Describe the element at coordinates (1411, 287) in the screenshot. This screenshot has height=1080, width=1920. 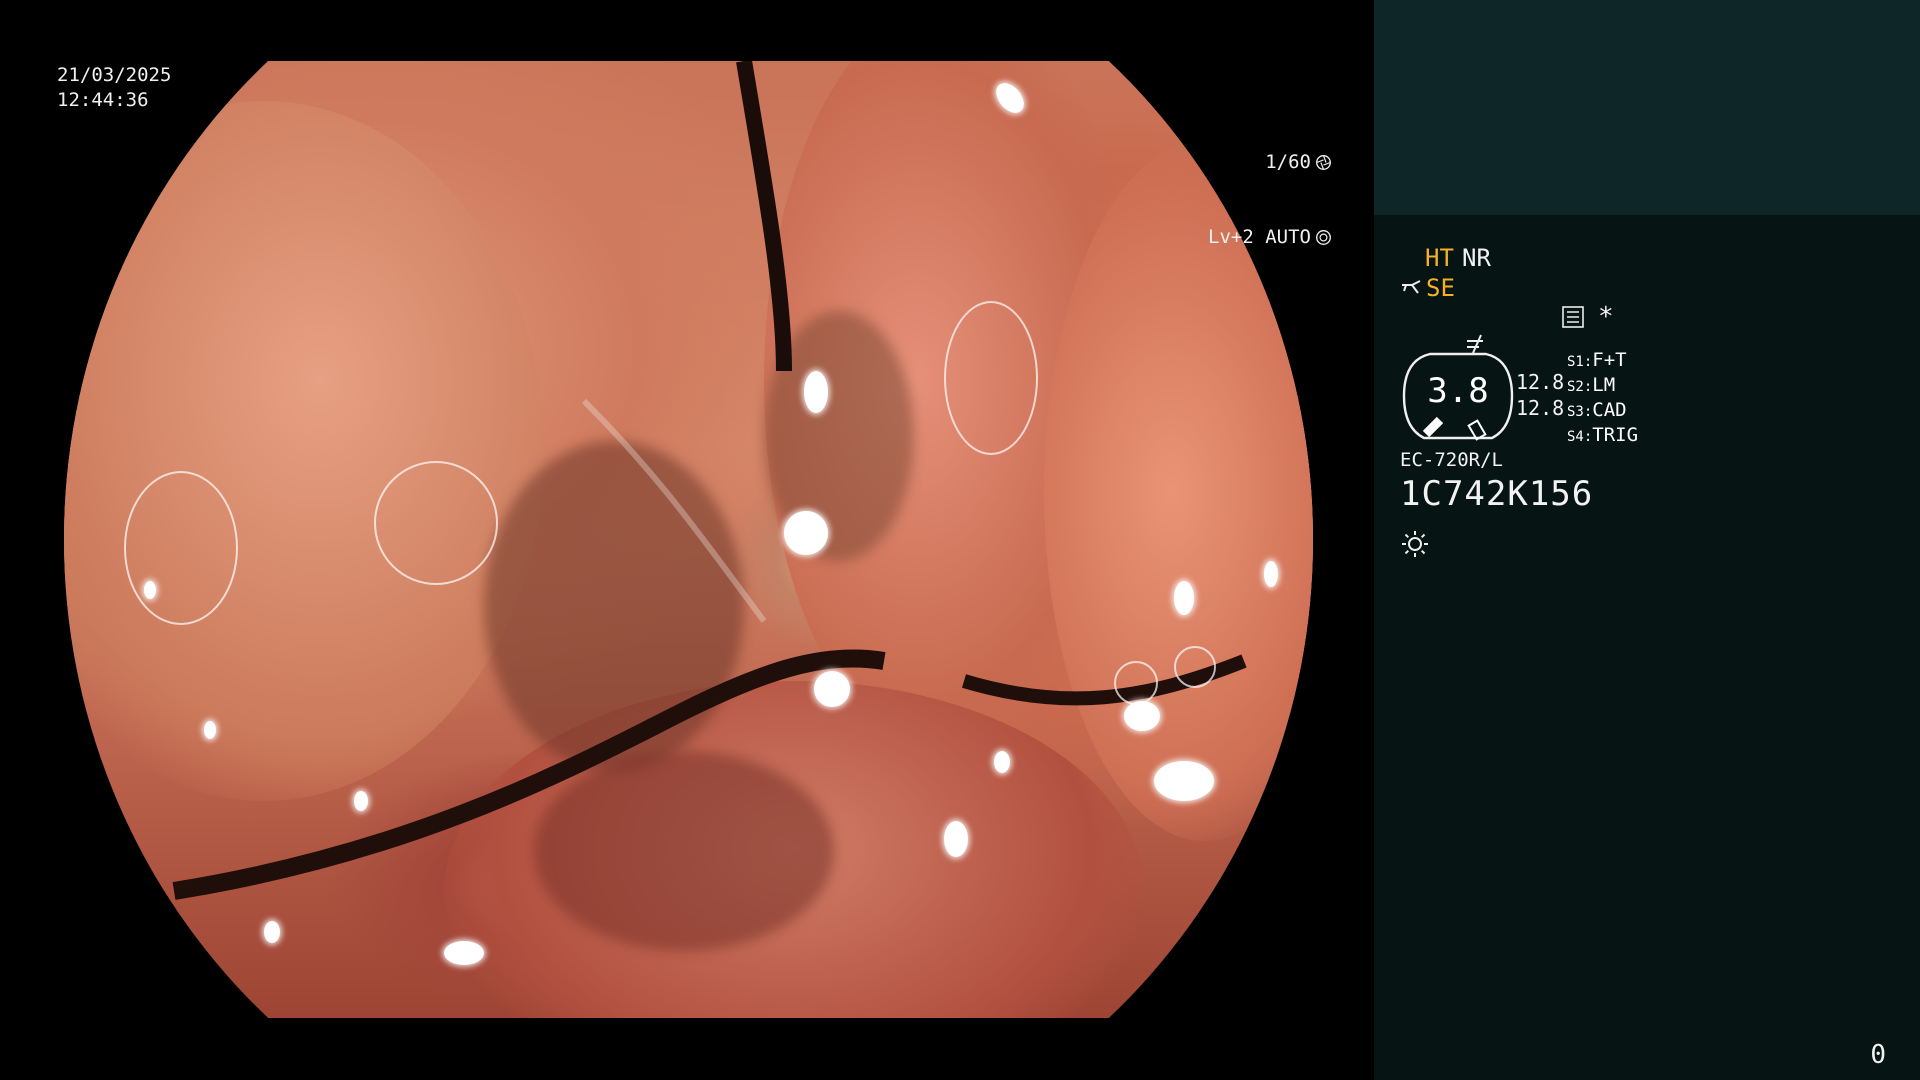
I see `scope-tip-icon` at that location.